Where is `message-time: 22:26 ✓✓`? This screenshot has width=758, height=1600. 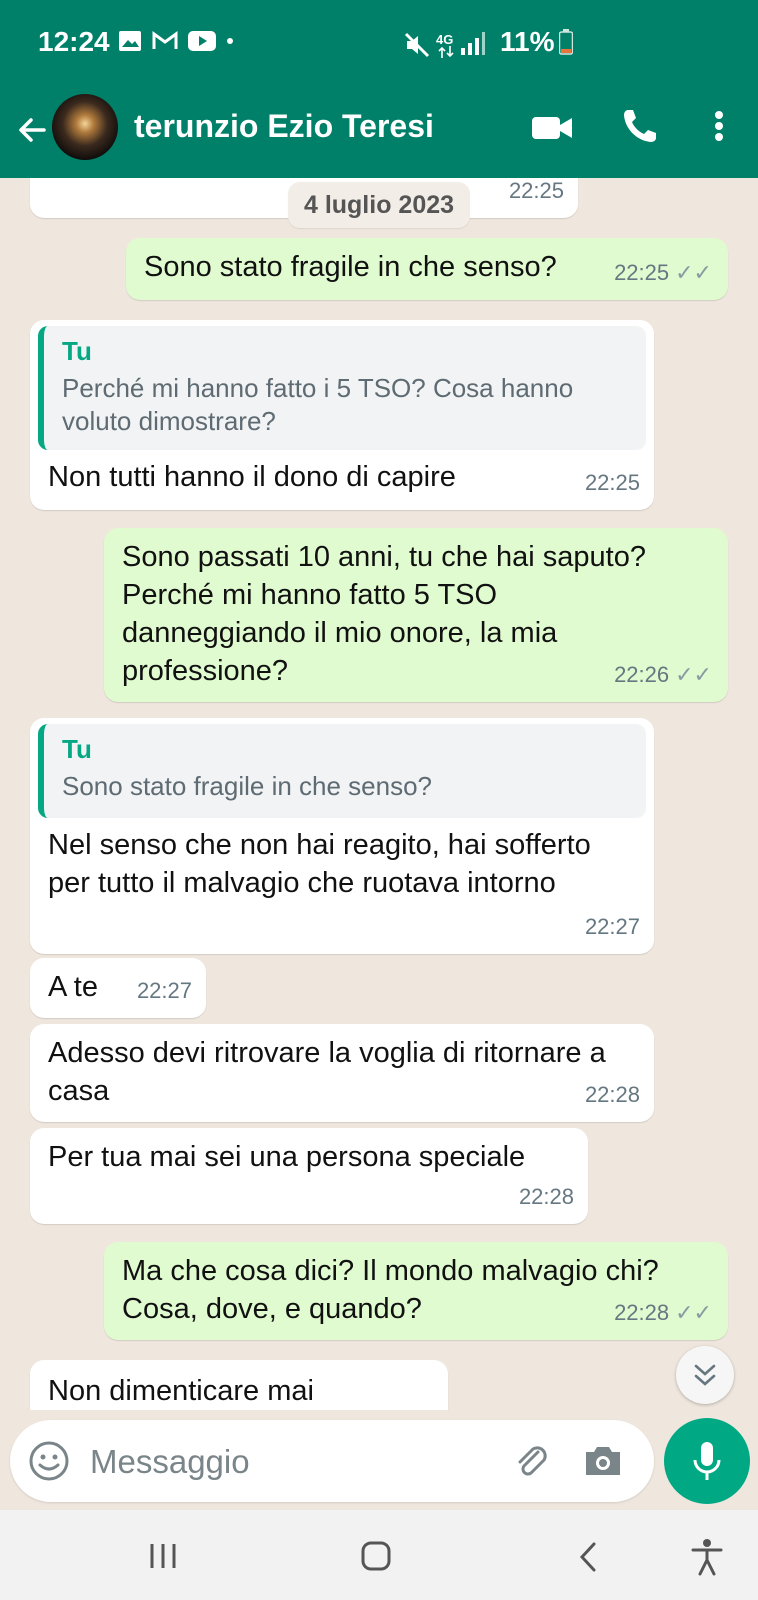 message-time: 22:26 ✓✓ is located at coordinates (663, 675).